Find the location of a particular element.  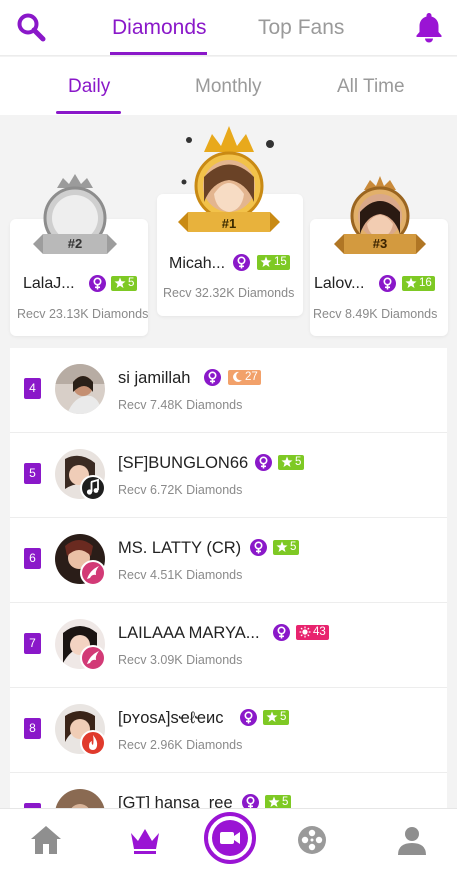

top-bar: Diamonds Top Fans is located at coordinates (228, 28).